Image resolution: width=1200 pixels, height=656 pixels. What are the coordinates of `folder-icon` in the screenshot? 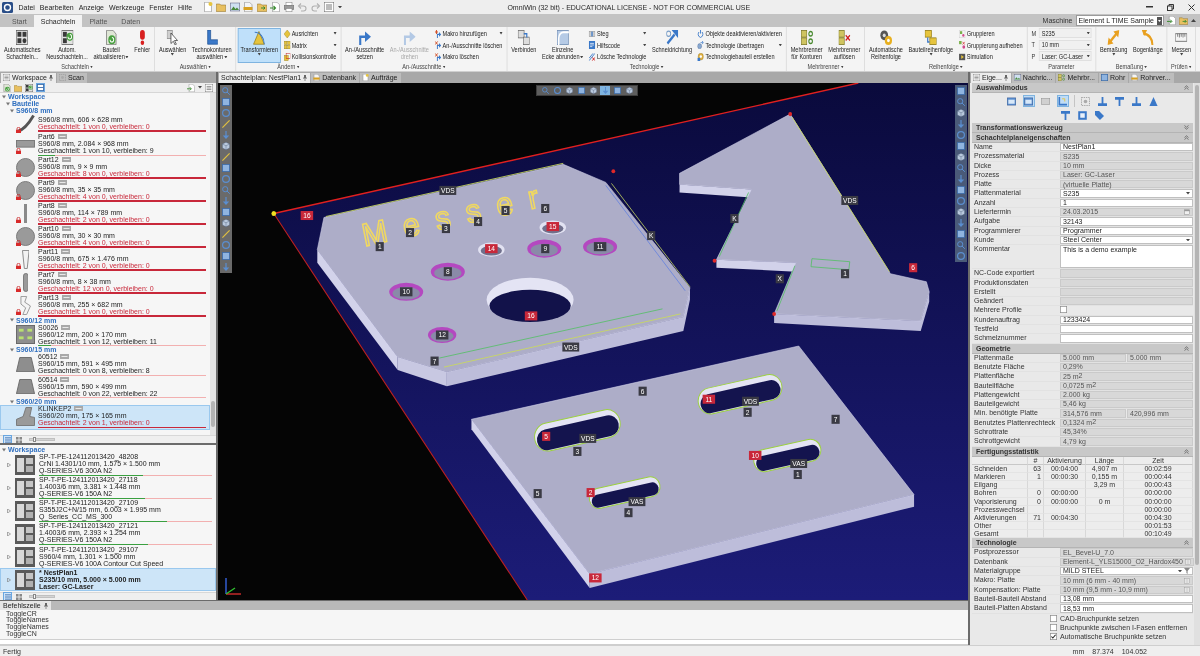 It's located at (221, 7).